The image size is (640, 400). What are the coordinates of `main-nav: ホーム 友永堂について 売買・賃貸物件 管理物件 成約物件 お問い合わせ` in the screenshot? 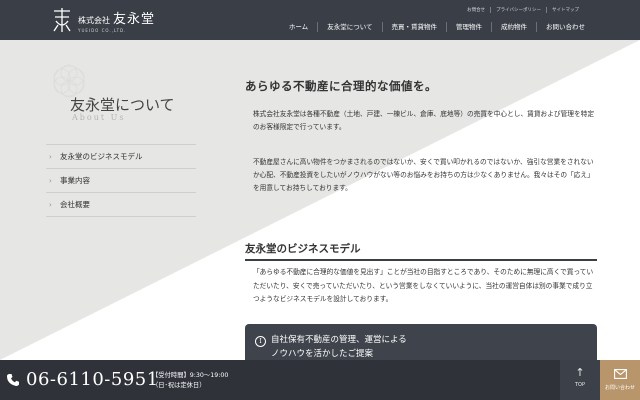 It's located at (437, 27).